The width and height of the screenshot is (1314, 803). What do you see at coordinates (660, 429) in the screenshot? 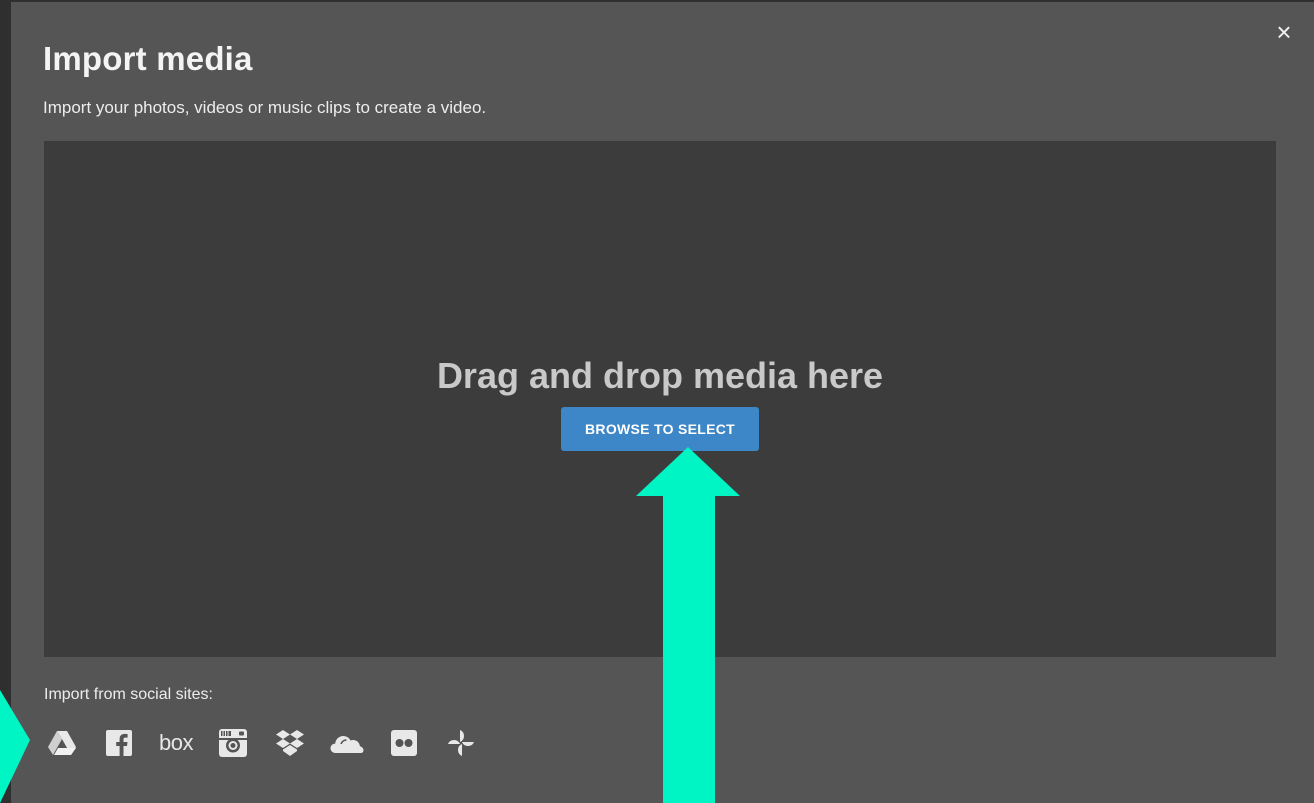
I see `browse-to-select-button: BROWSE TO SELECT` at bounding box center [660, 429].